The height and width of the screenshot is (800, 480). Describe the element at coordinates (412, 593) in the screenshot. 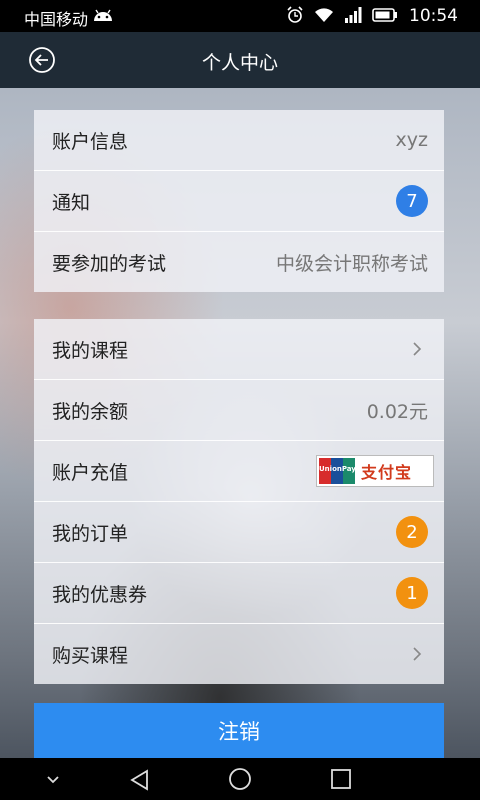

I see `coupons-badge: 1` at that location.